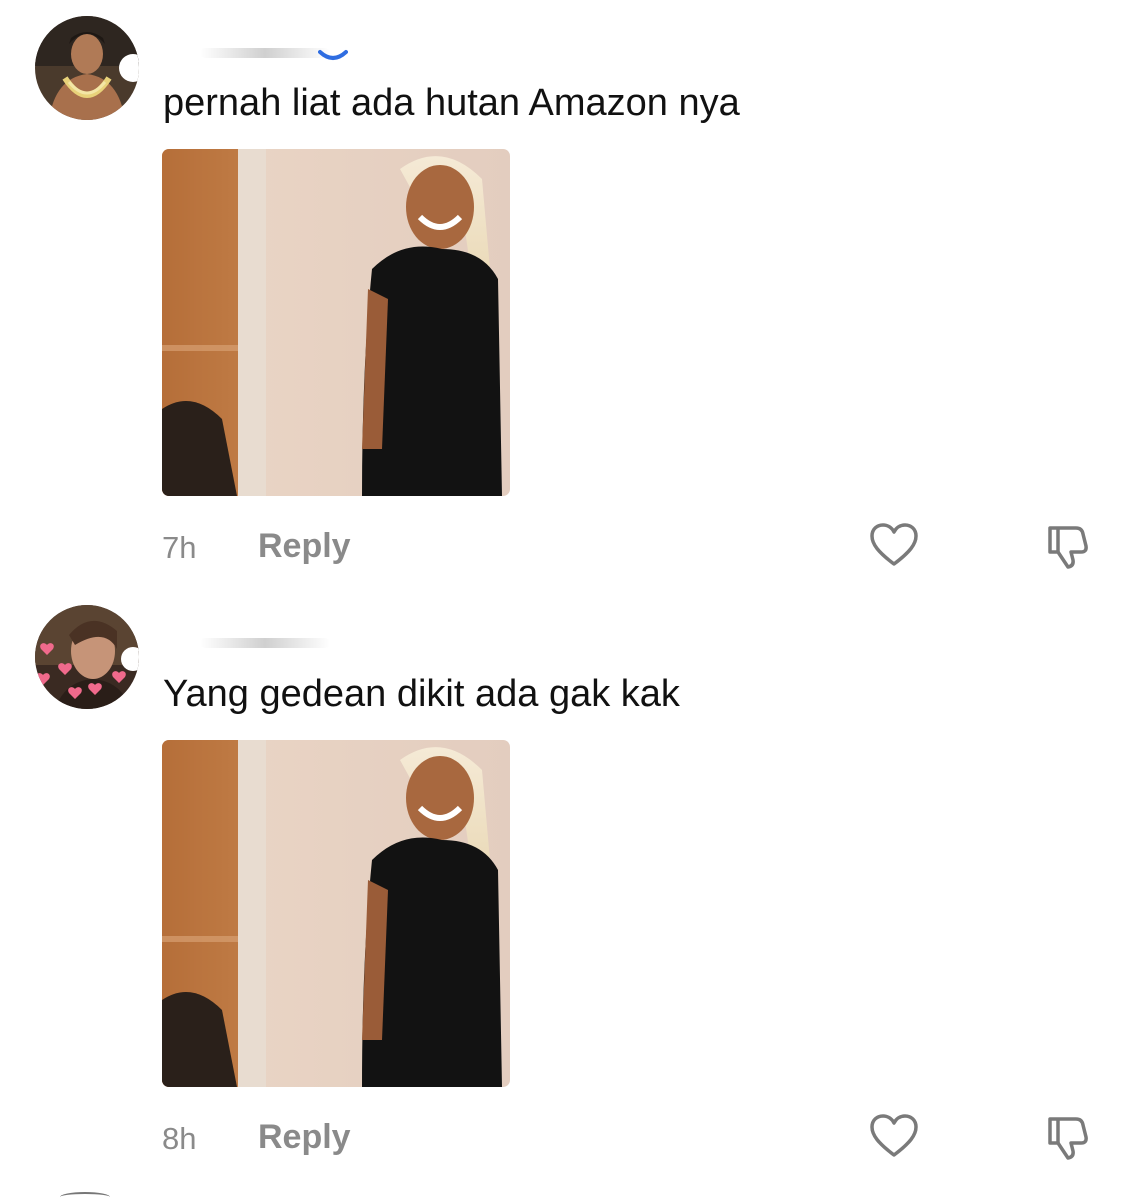  What do you see at coordinates (421, 694) in the screenshot?
I see `comment-text: Yang gedean dikit ada gak kak` at bounding box center [421, 694].